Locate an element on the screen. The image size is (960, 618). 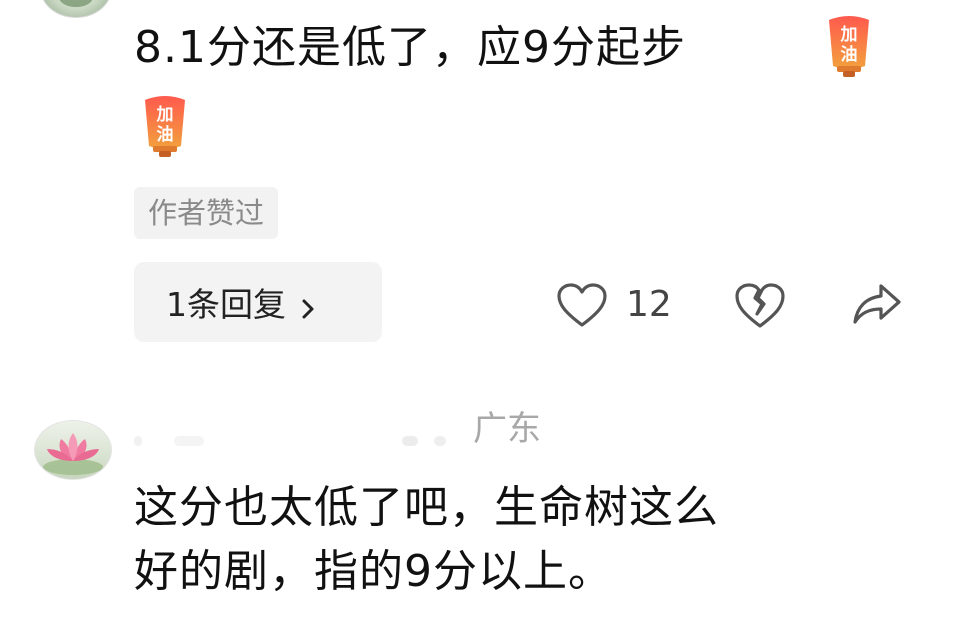
chevron-right-icon is located at coordinates (308, 304).